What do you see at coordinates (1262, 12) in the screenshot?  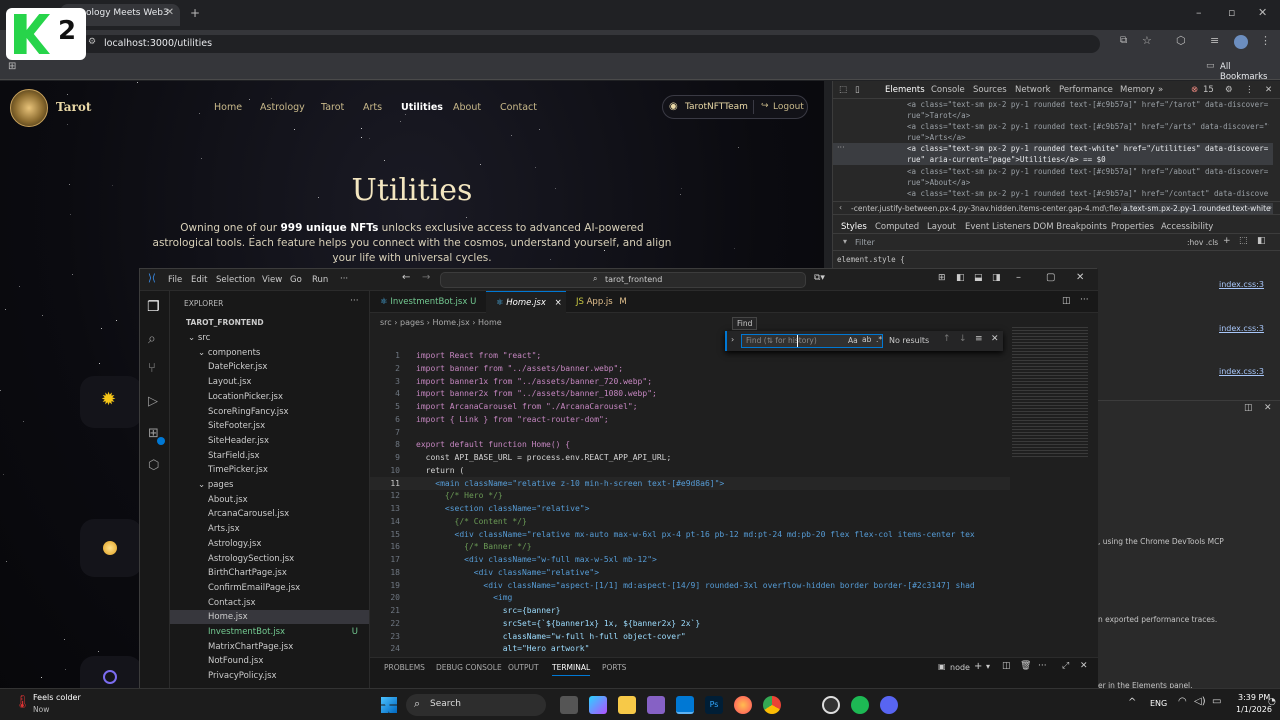 I see `close-window-icon: ✕` at bounding box center [1262, 12].